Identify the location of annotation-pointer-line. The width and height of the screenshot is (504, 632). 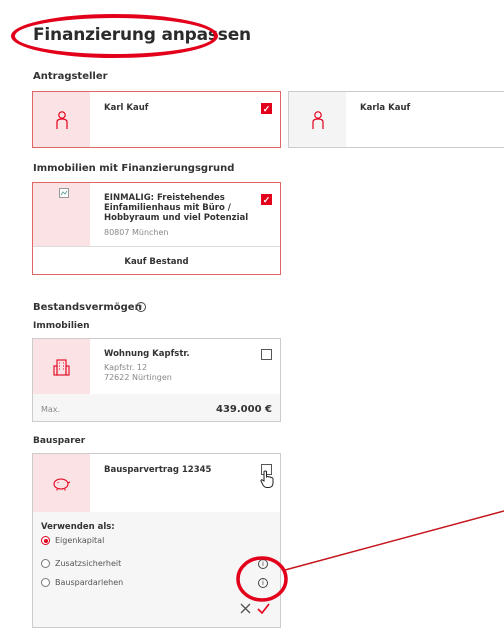
(394, 540).